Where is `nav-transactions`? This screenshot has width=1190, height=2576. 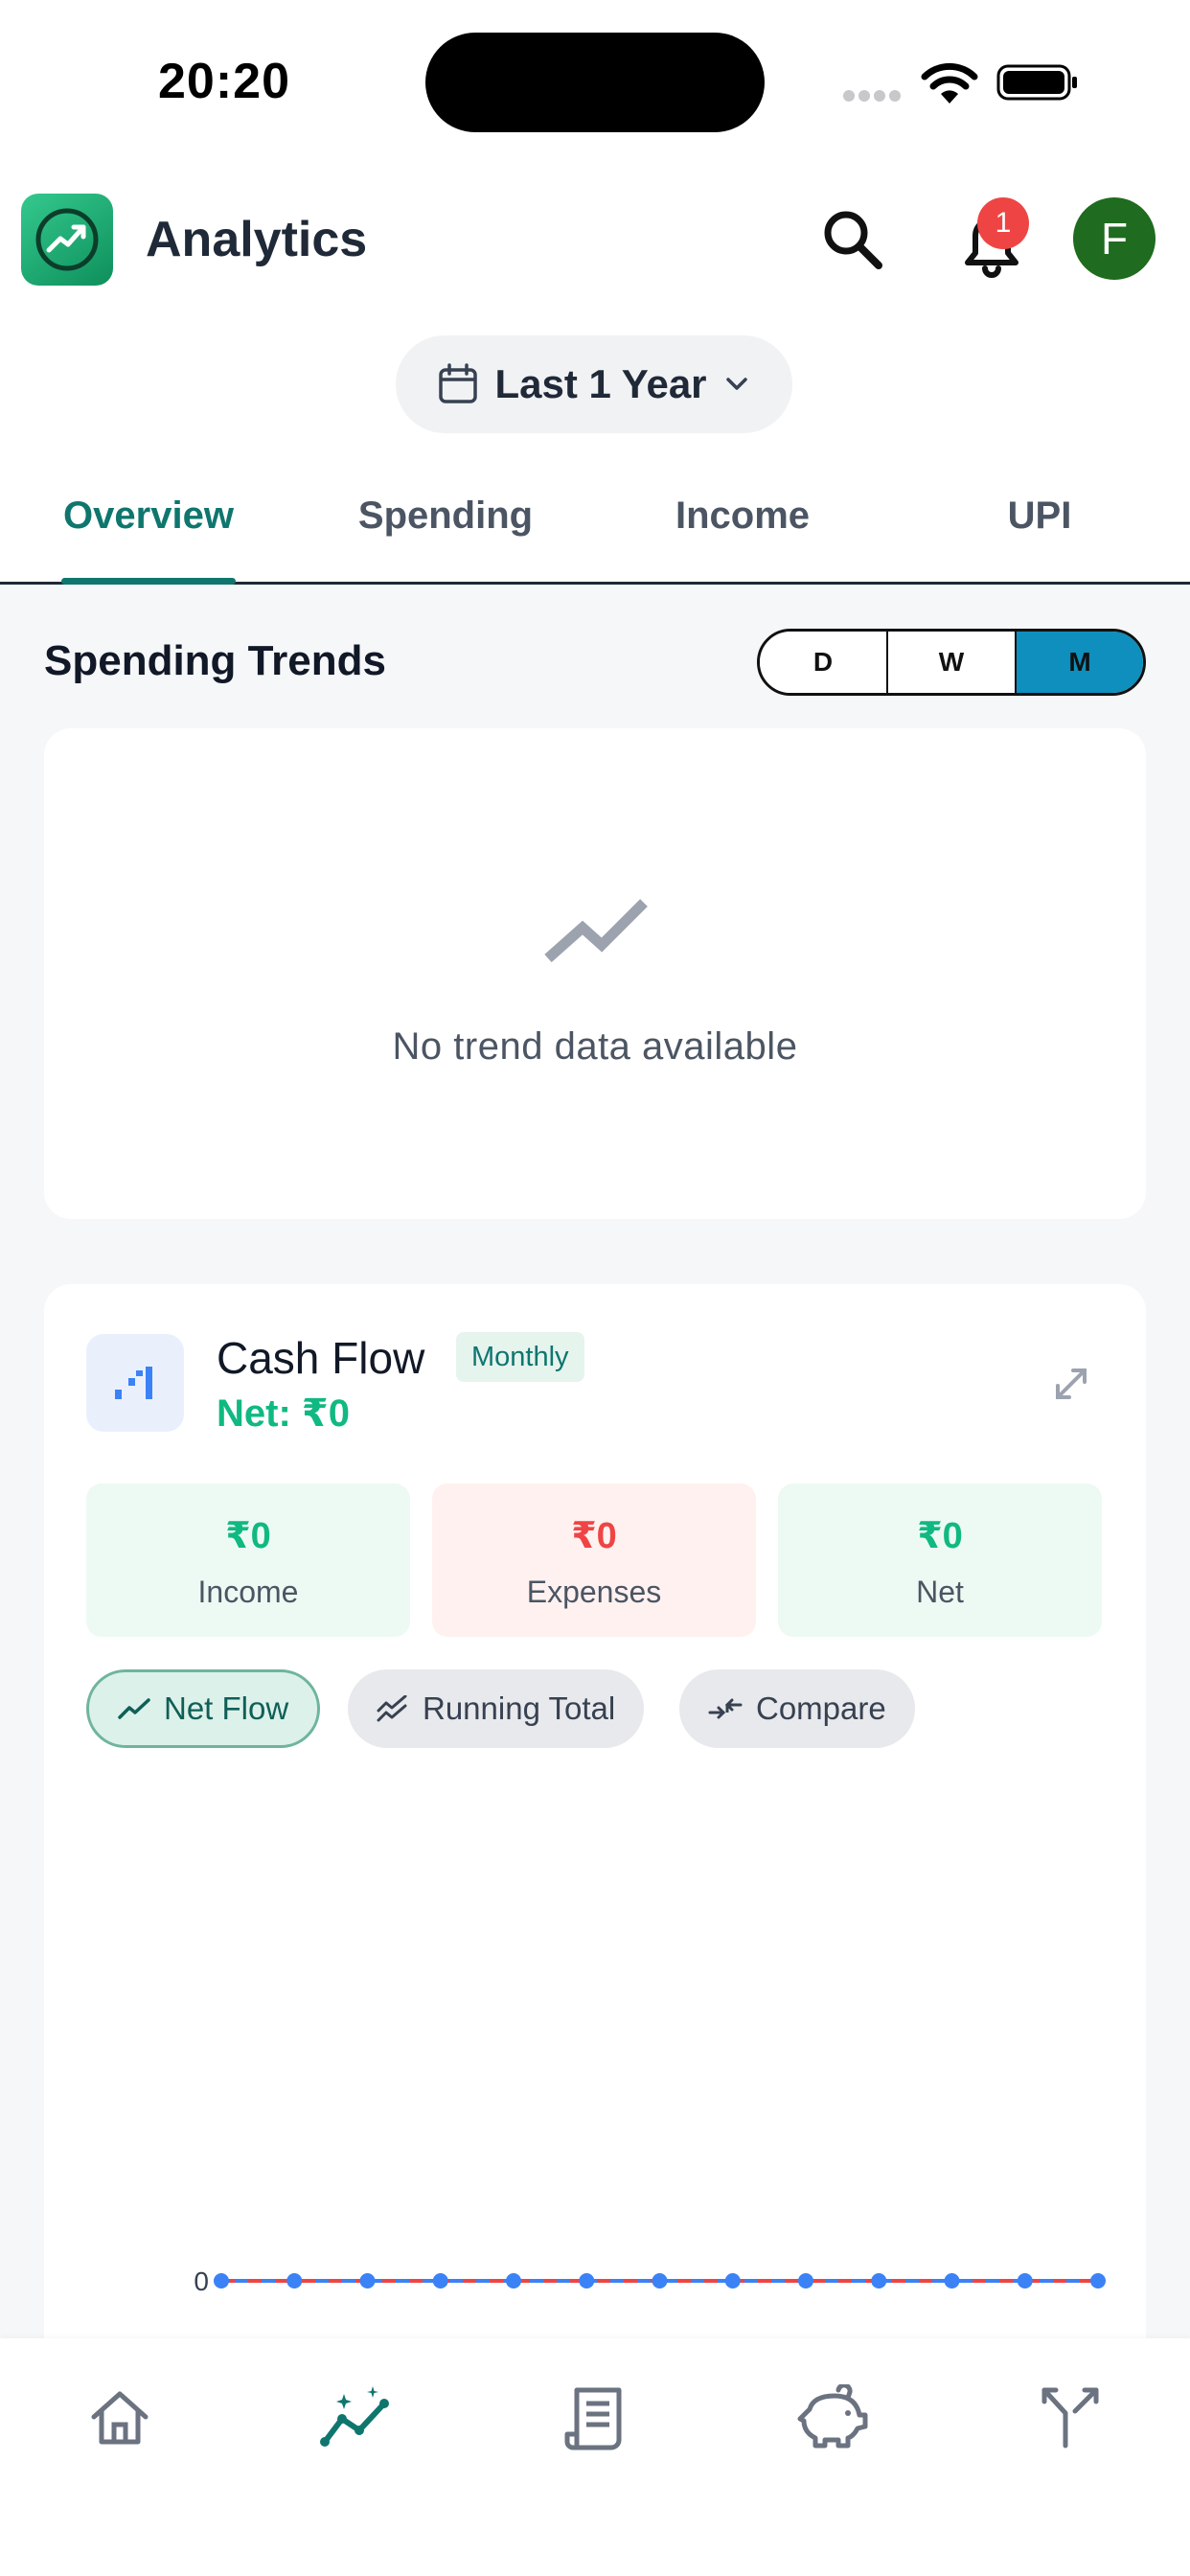 nav-transactions is located at coordinates (595, 2418).